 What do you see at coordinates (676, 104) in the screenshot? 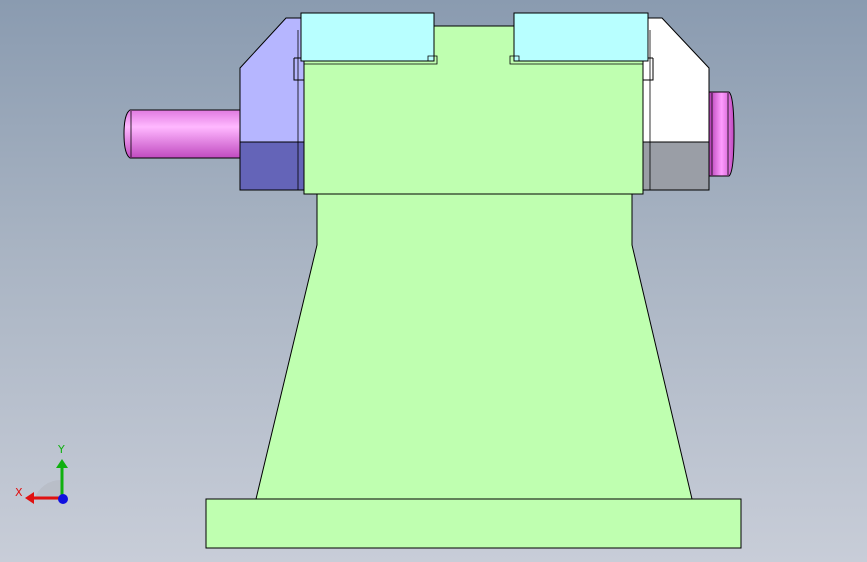
I see `right-jaw` at bounding box center [676, 104].